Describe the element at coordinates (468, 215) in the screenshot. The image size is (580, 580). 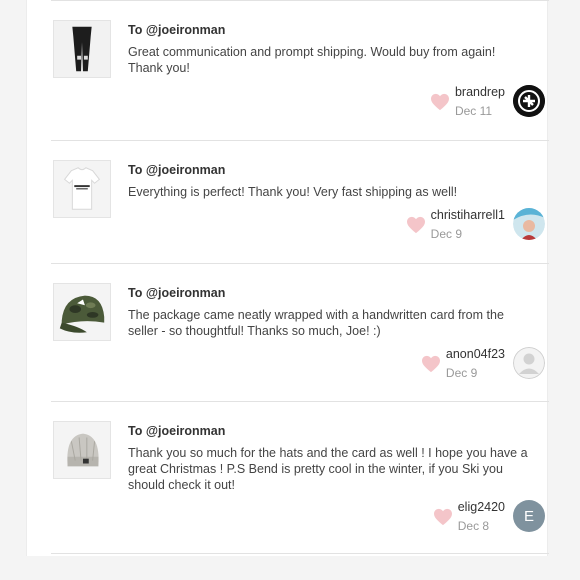
I see `reviewer-username: christiharrell1` at that location.